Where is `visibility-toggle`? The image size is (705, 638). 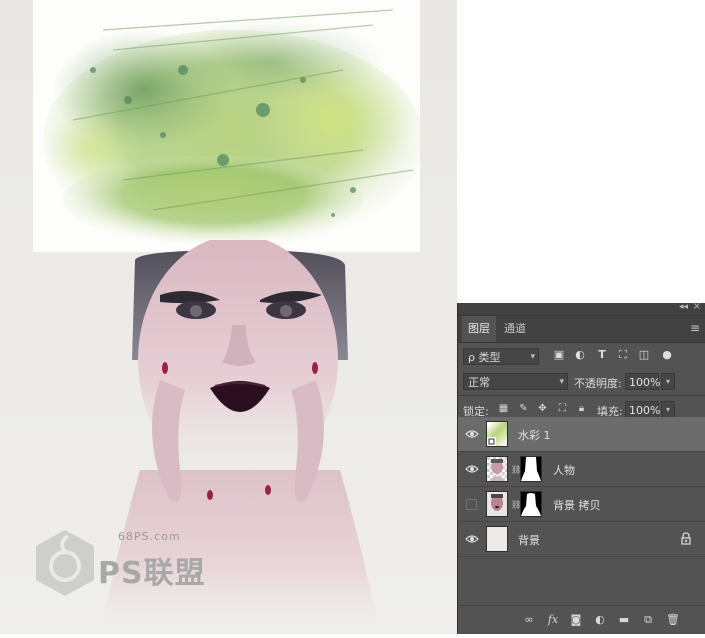
visibility-toggle is located at coordinates (471, 504).